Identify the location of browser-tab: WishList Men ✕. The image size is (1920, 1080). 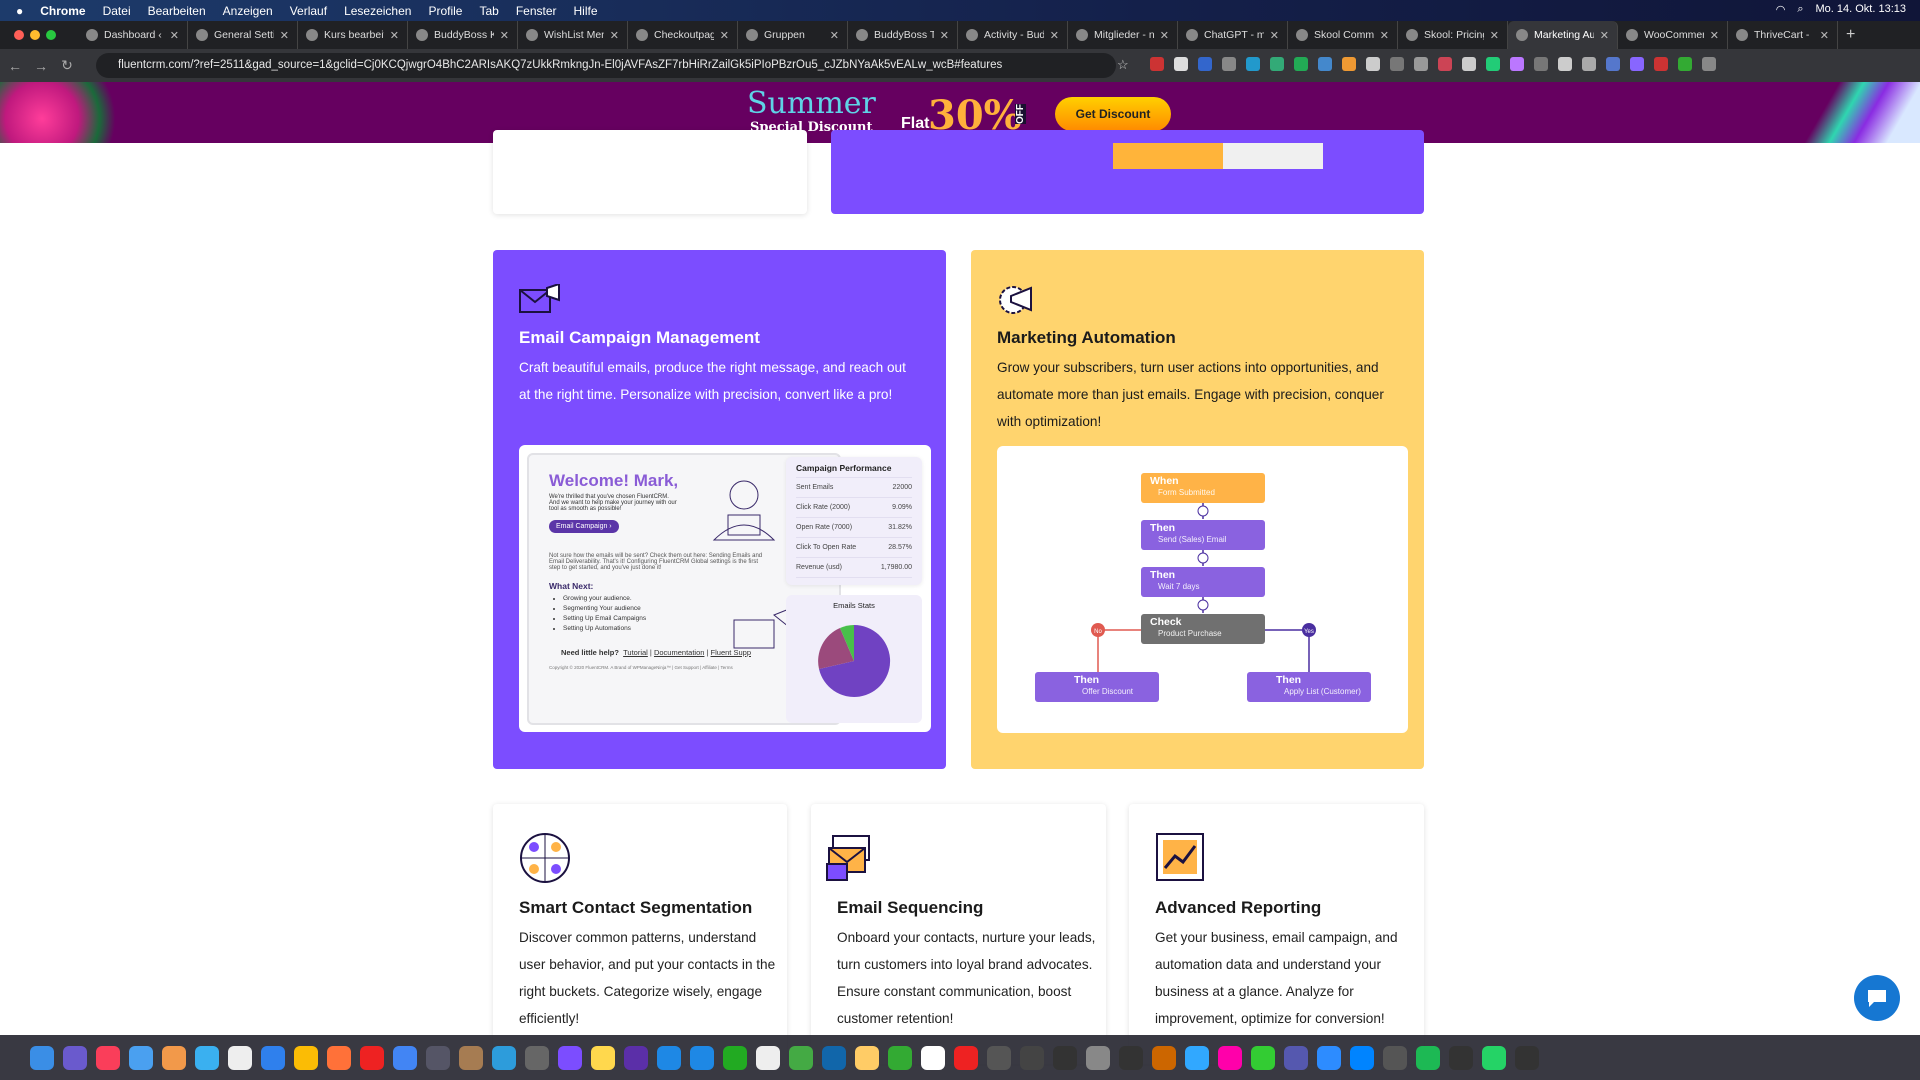
(573, 35).